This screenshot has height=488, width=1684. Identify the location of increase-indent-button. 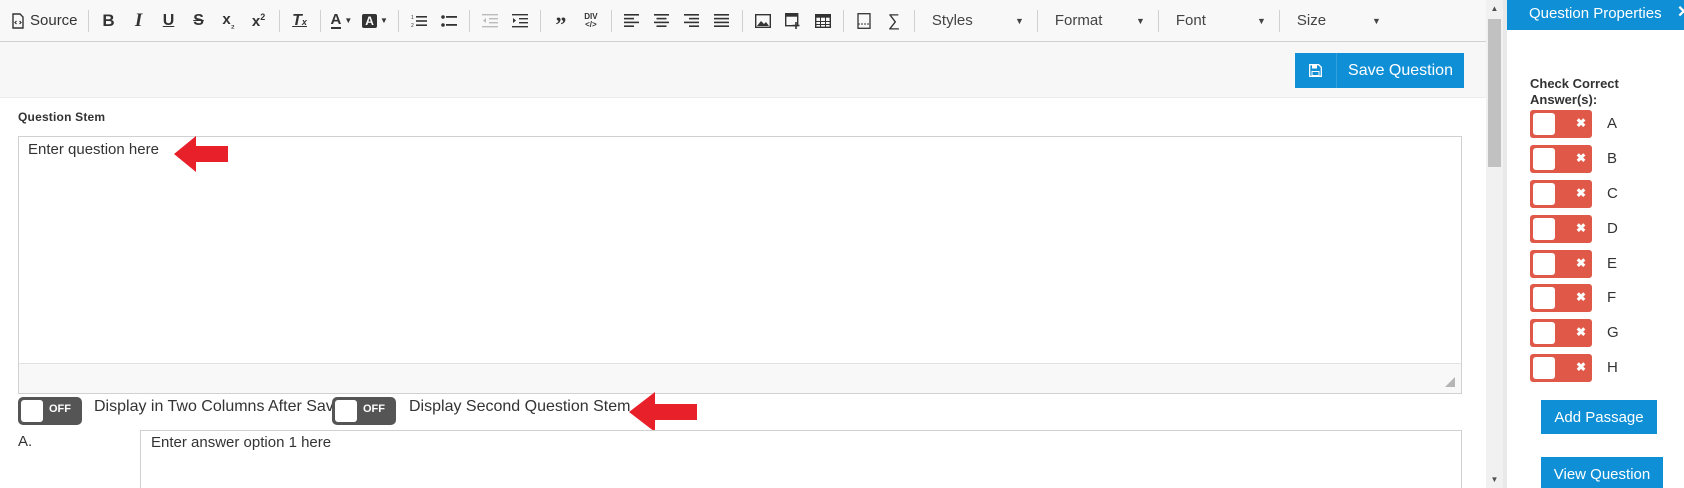
(520, 21).